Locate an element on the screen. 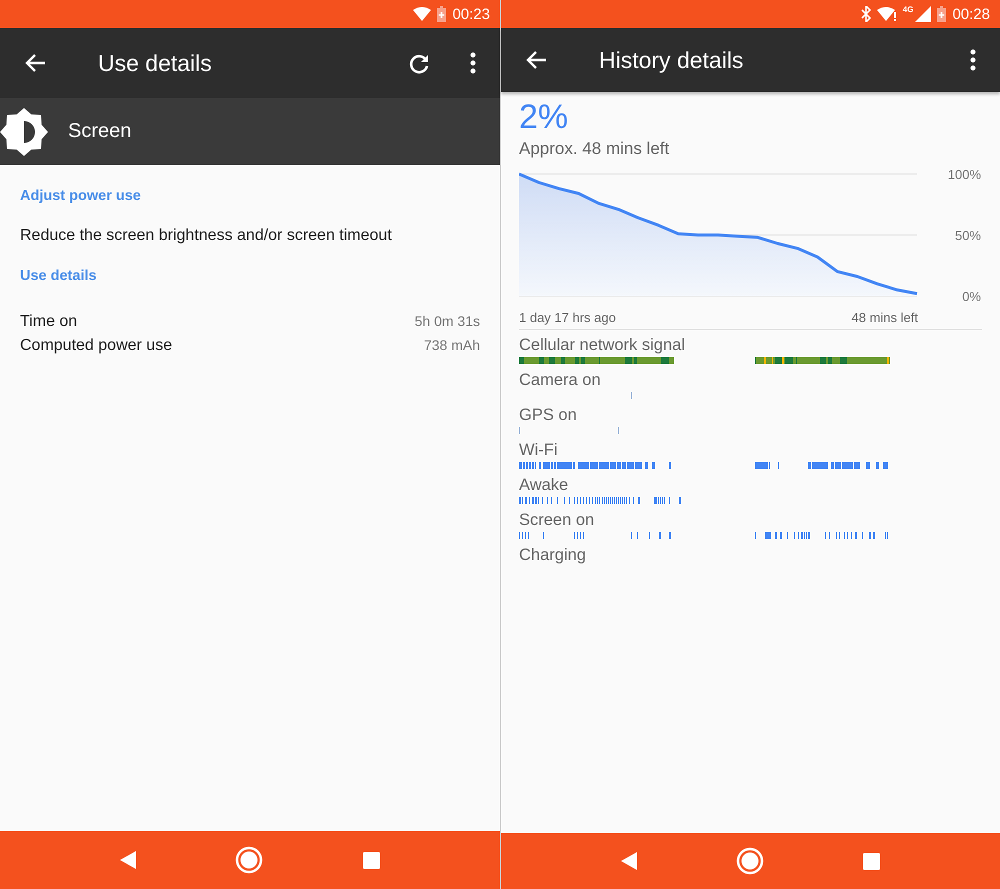  screen-title: History details is located at coordinates (671, 60).